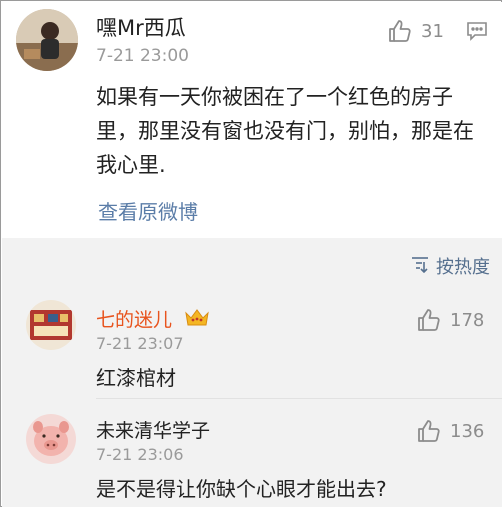 The height and width of the screenshot is (507, 502). I want to click on sort-label: 按热度, so click(463, 267).